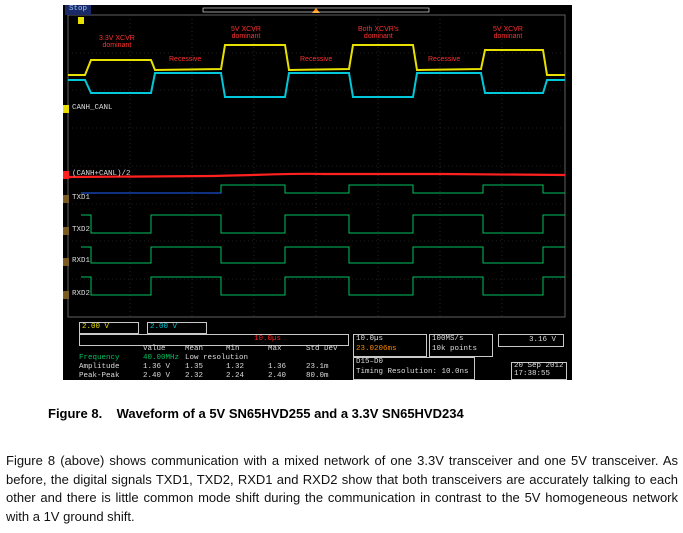 This screenshot has height=533, width=683. What do you see at coordinates (376, 349) in the screenshot?
I see `trigger-position: 23.0206ms` at bounding box center [376, 349].